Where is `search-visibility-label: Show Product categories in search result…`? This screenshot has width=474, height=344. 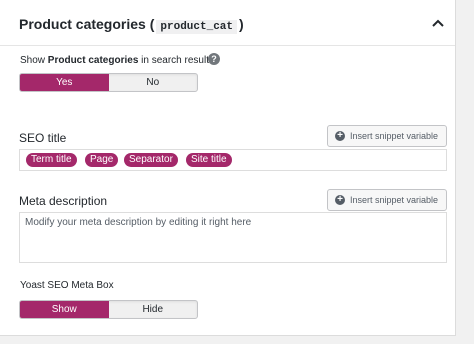 search-visibility-label: Show Product categories in search result… is located at coordinates (120, 60).